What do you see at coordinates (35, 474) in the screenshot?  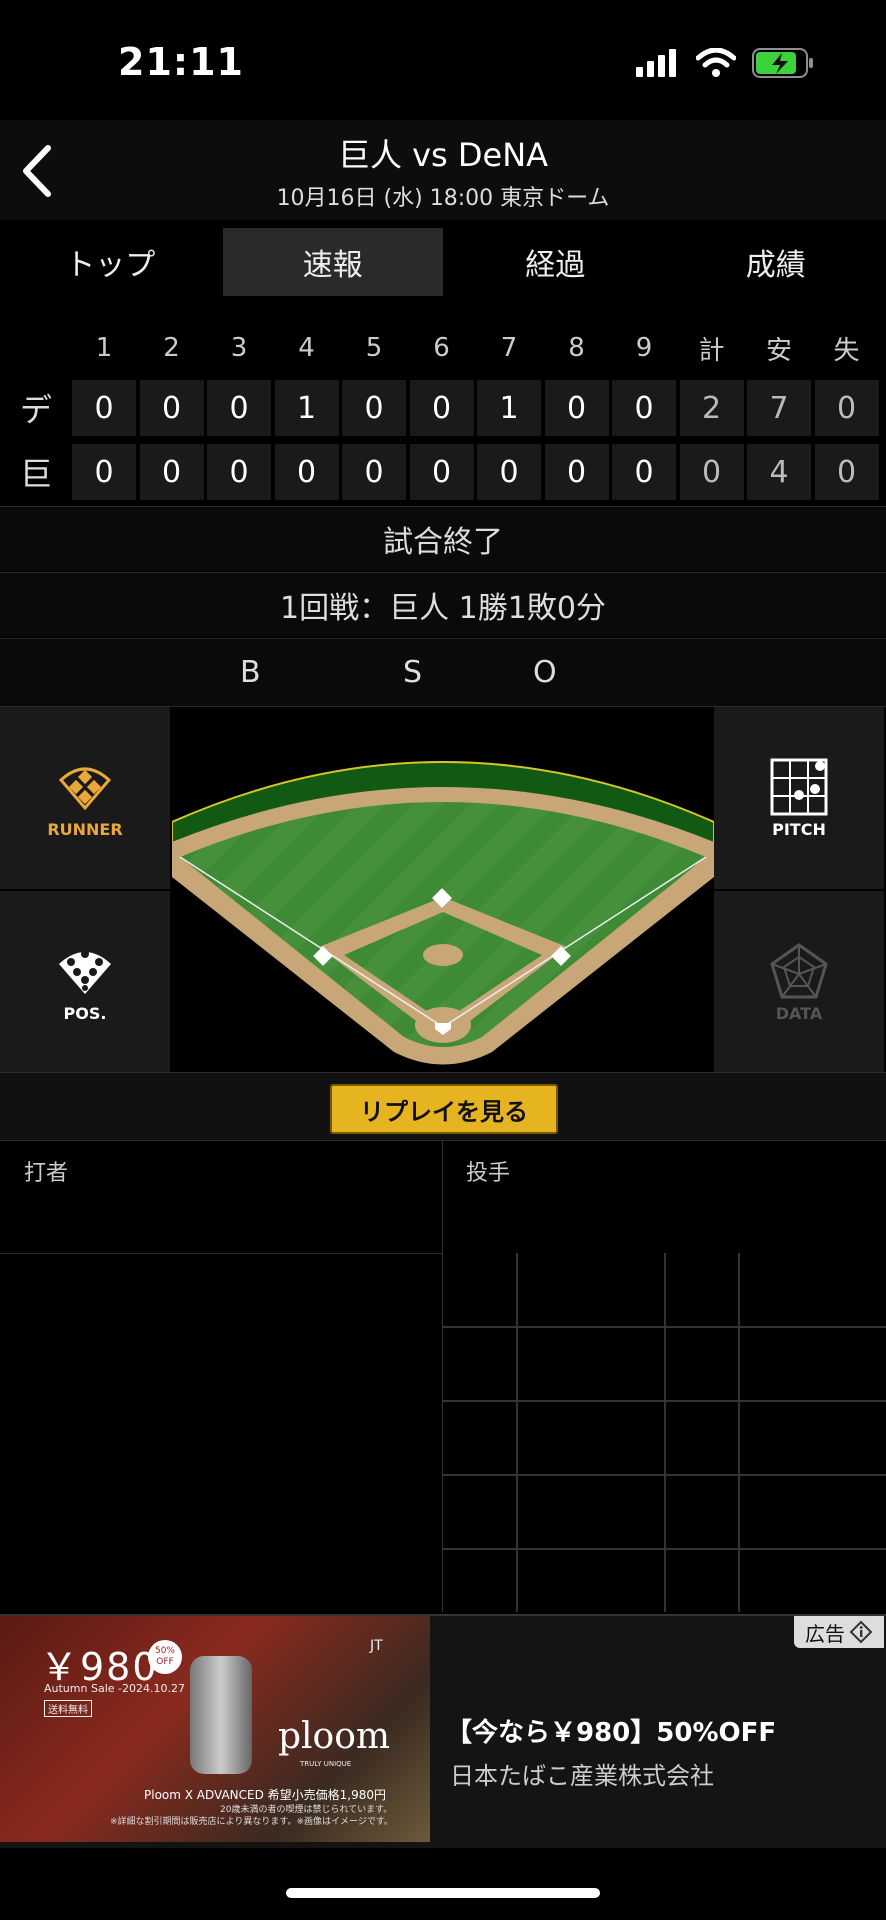 I see `team-name: 巨` at bounding box center [35, 474].